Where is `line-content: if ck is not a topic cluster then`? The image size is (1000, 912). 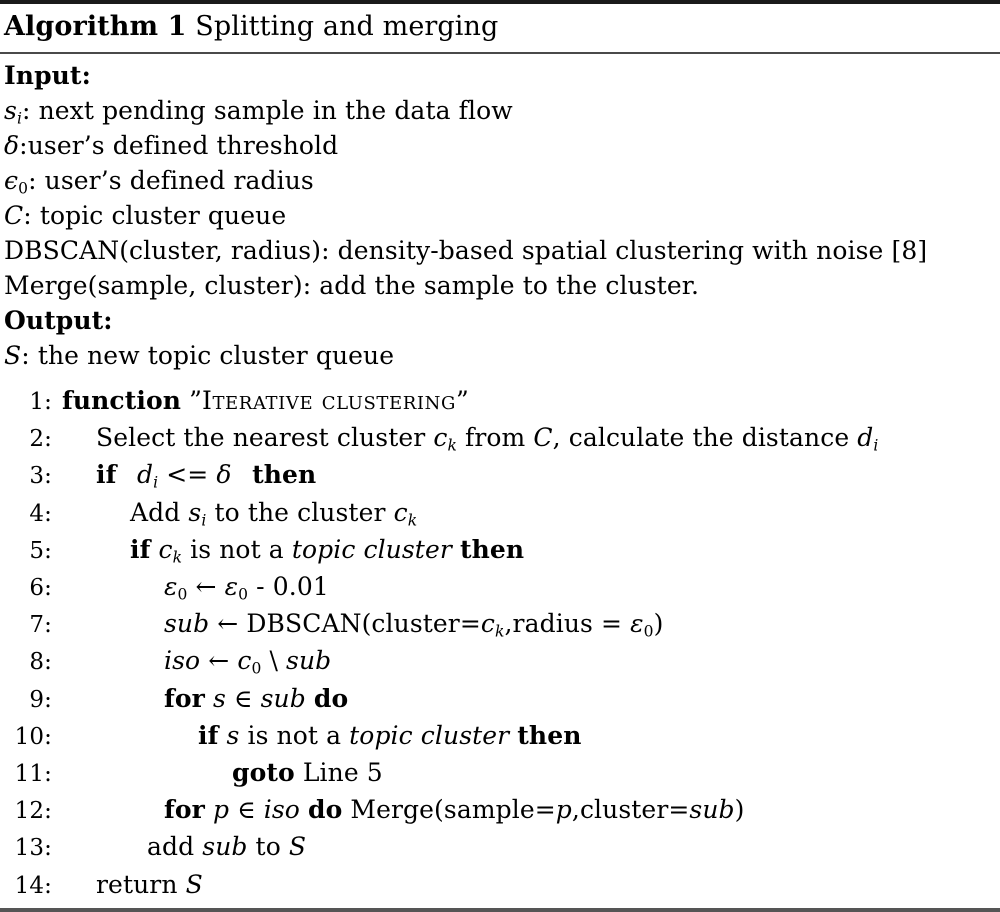
line-content: if ck is not a topic cluster then is located at coordinates (327, 550).